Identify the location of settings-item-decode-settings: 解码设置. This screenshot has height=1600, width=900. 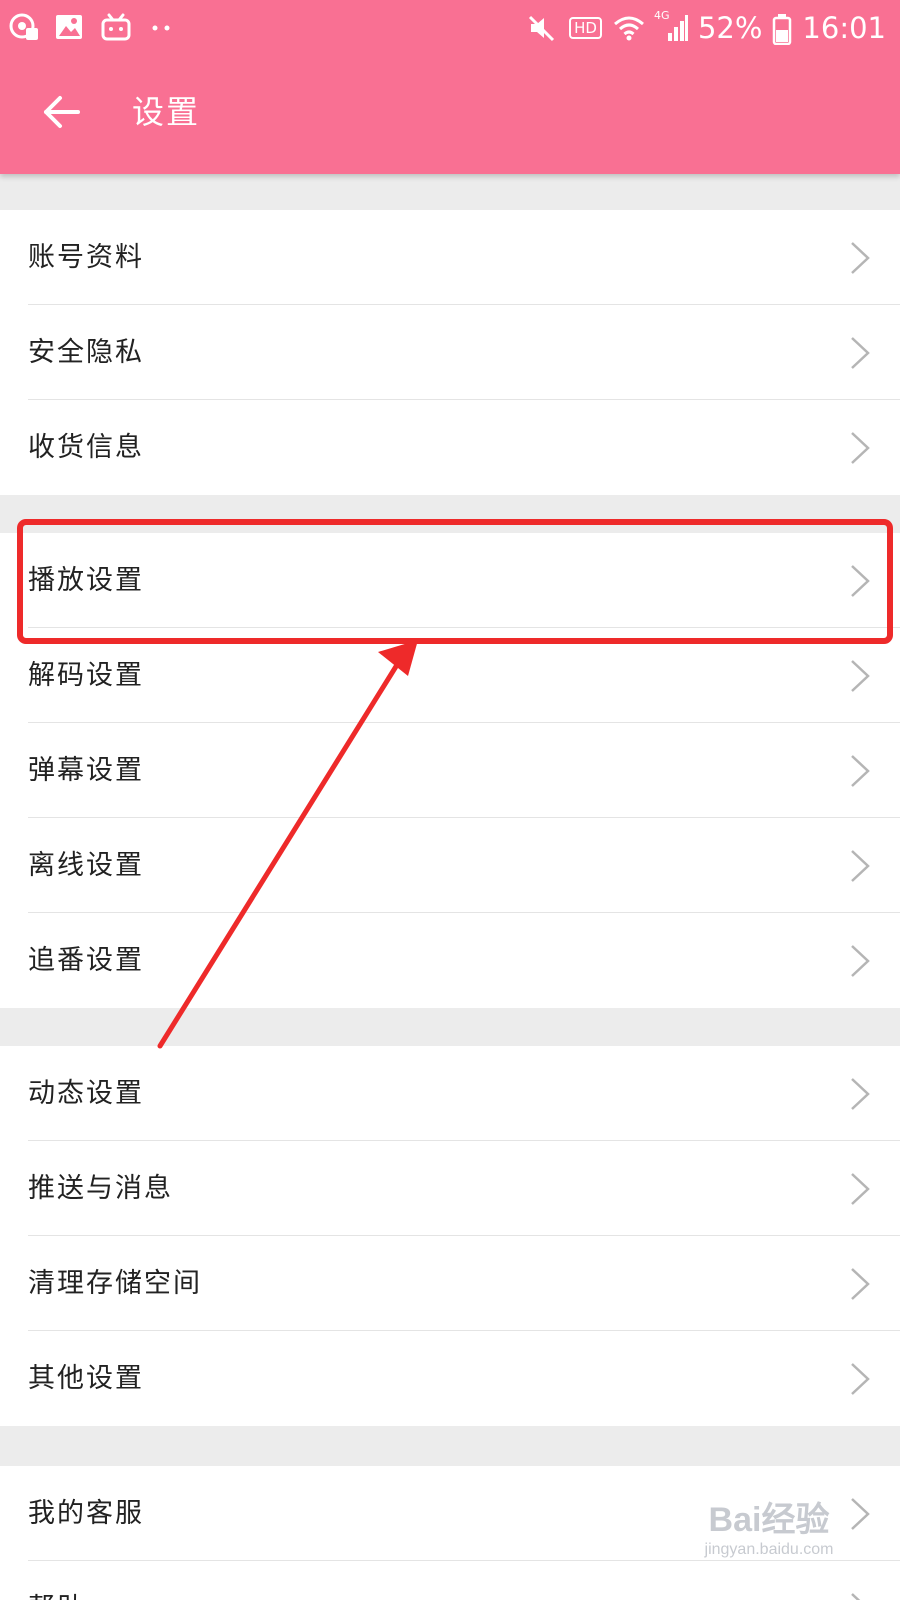
(450, 675).